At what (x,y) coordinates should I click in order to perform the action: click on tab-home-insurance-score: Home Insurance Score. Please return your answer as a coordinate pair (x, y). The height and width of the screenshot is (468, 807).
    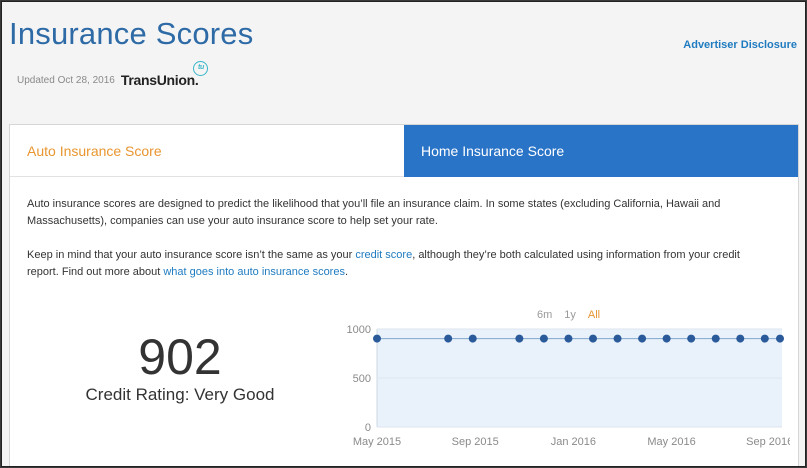
    Looking at the image, I should click on (601, 151).